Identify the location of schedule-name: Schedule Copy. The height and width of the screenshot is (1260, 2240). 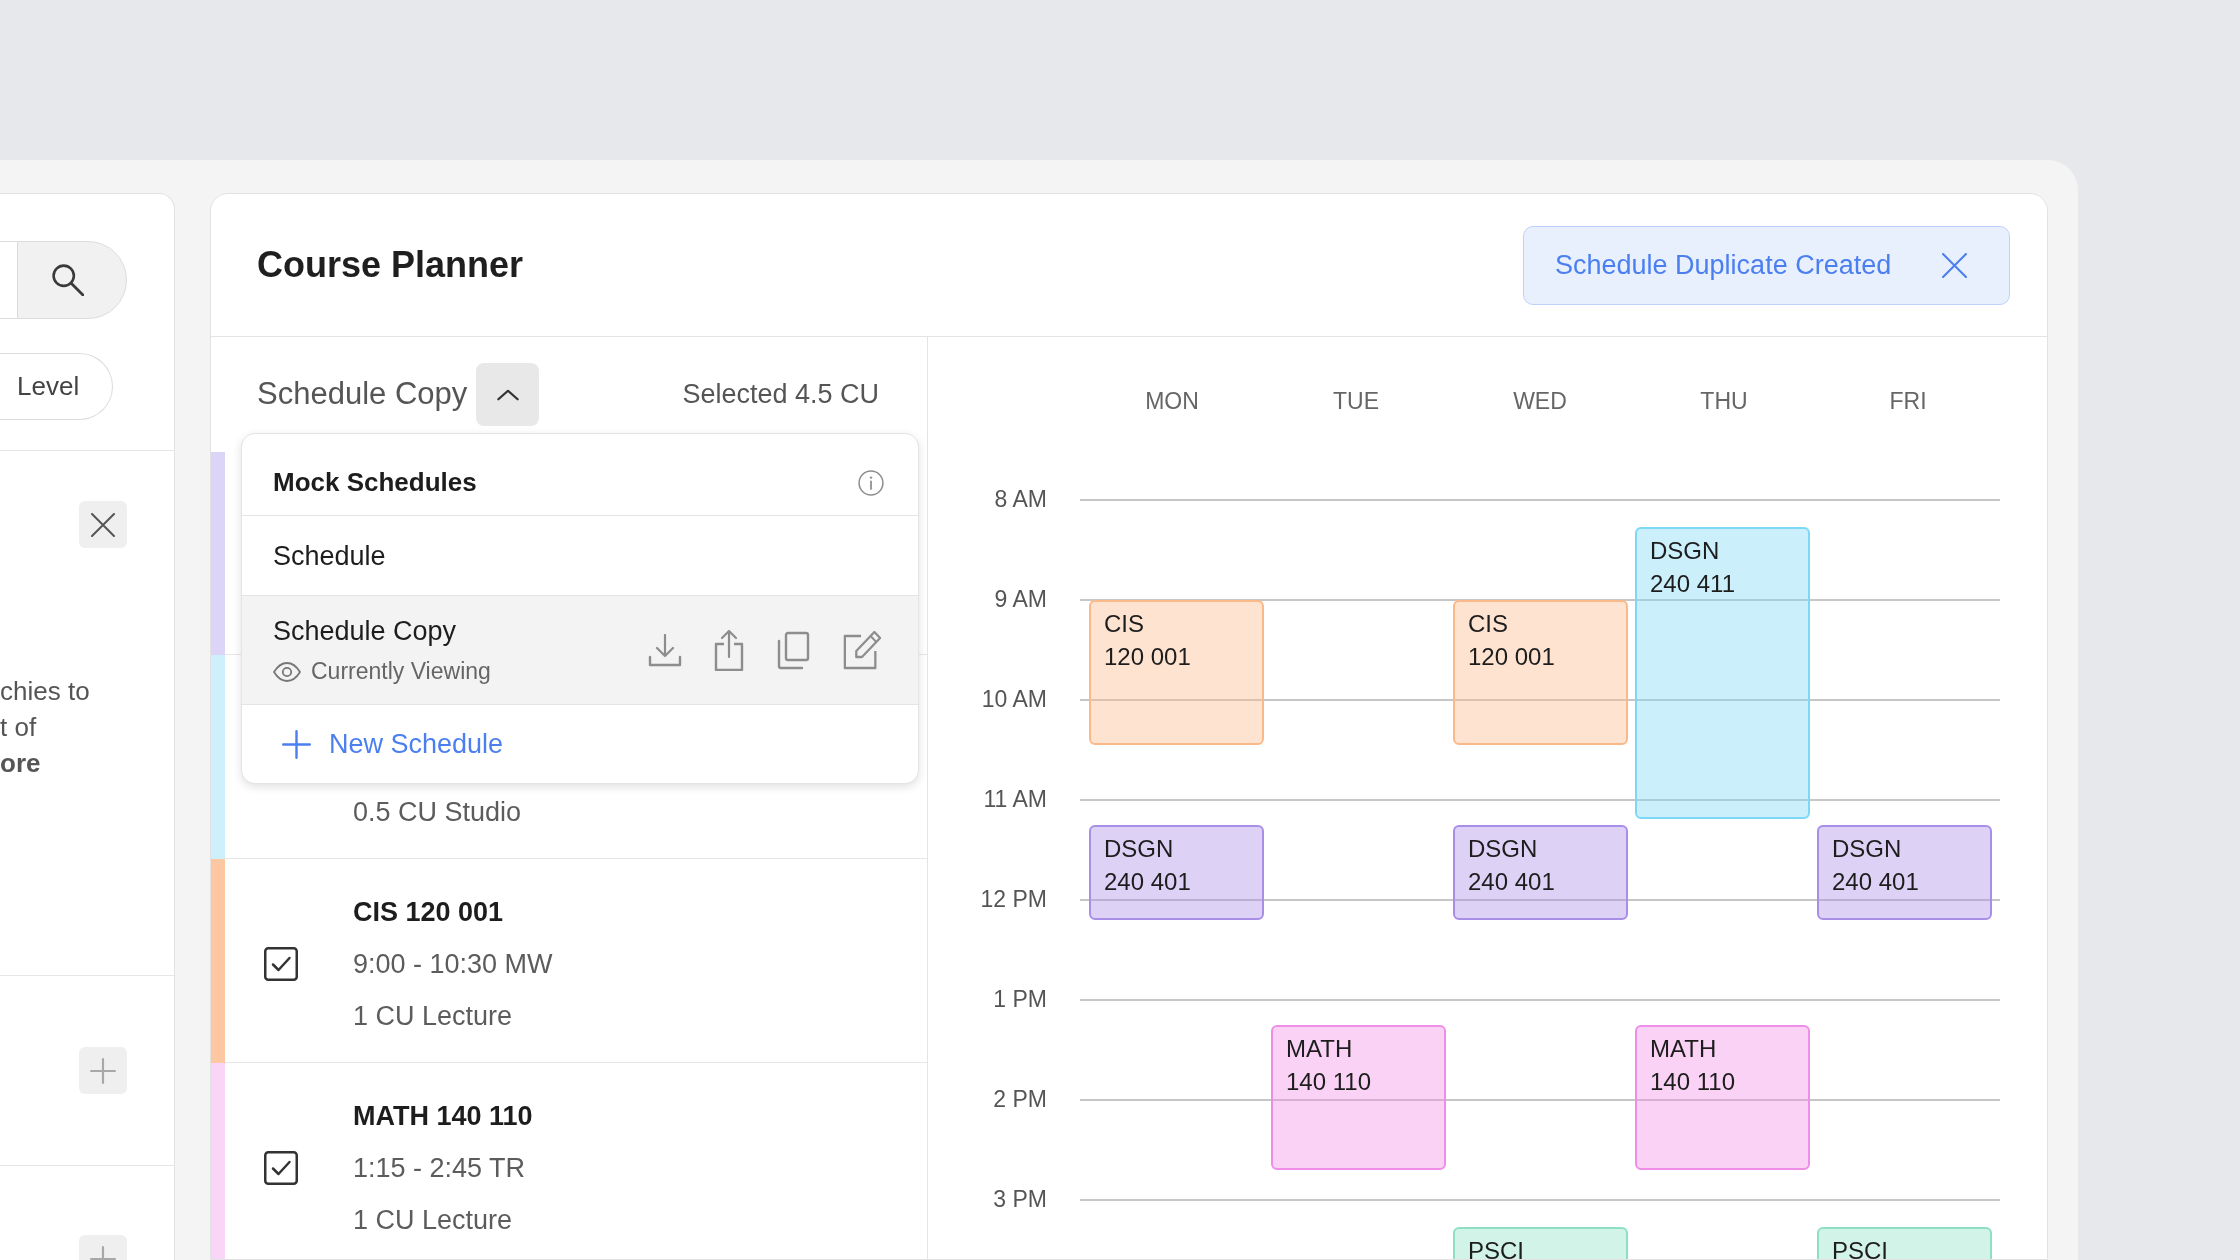
(365, 631).